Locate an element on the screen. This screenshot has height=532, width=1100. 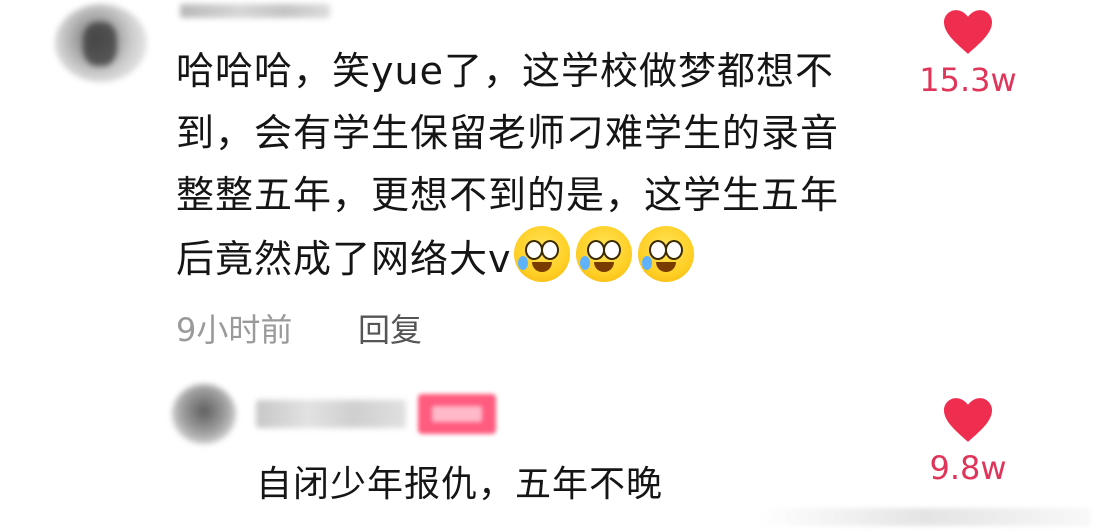
commenter-avatar is located at coordinates (101, 43).